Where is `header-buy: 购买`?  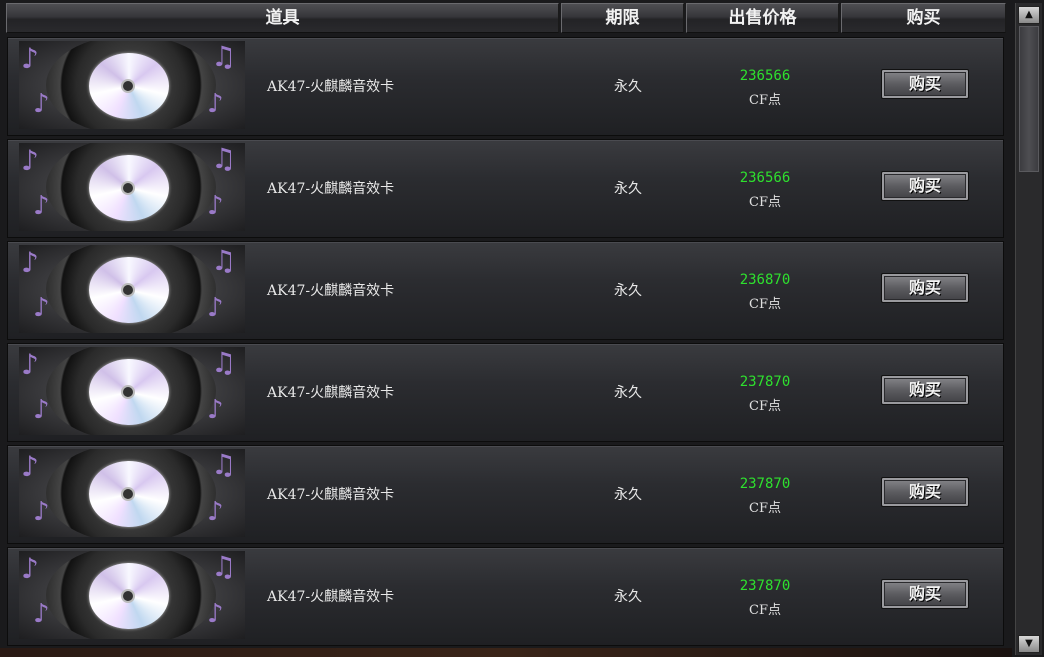 header-buy: 购买 is located at coordinates (923, 18).